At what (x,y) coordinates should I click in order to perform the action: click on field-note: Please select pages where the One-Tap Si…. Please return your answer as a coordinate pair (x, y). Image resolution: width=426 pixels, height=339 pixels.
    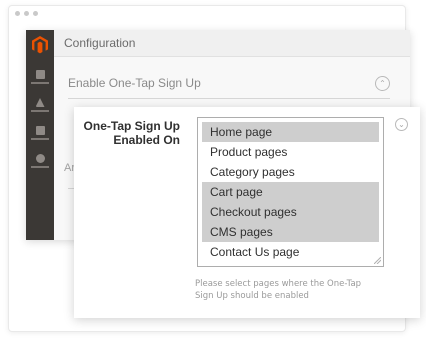
    Looking at the image, I should click on (278, 290).